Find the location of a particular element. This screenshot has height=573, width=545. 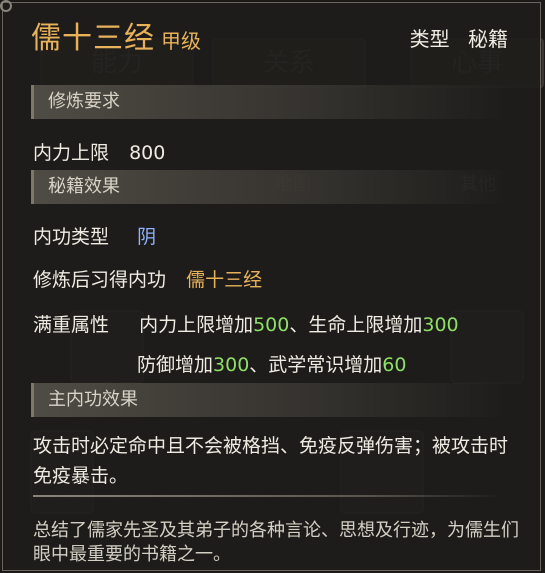

item-grade: 甲级 is located at coordinates (181, 41).